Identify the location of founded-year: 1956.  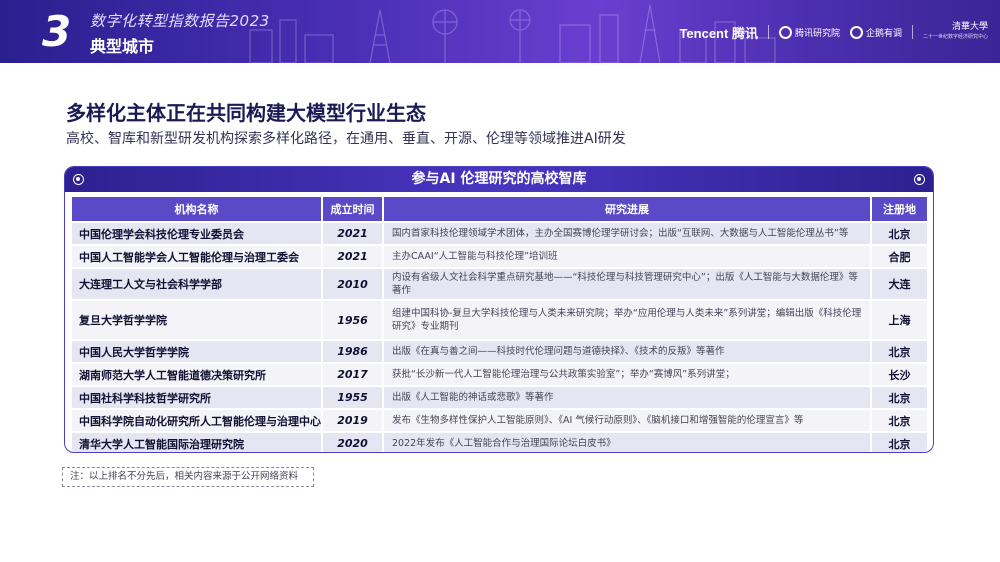
(353, 319).